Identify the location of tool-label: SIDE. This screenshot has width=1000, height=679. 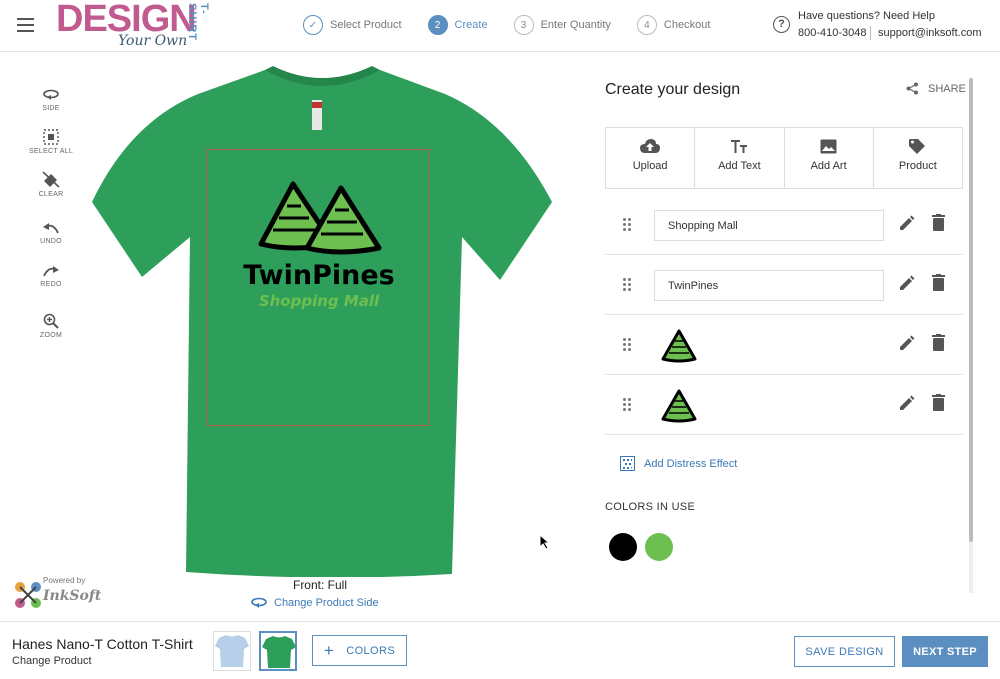
(51, 108).